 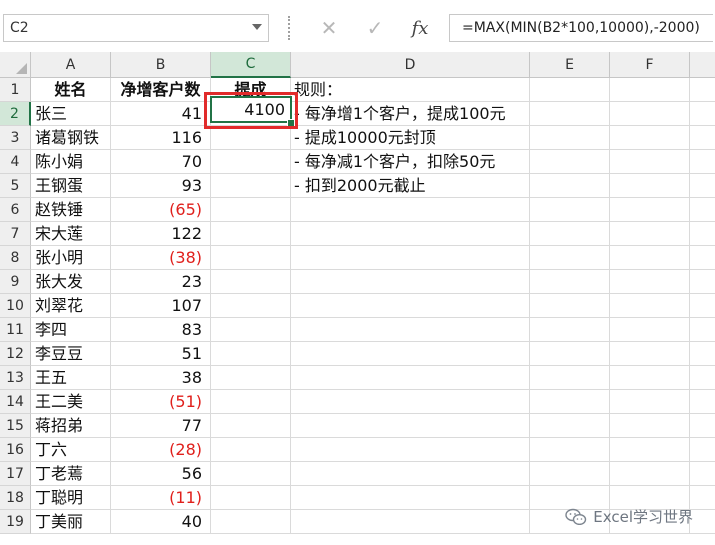 I want to click on name-cell: 王钢蛋, so click(x=71, y=186).